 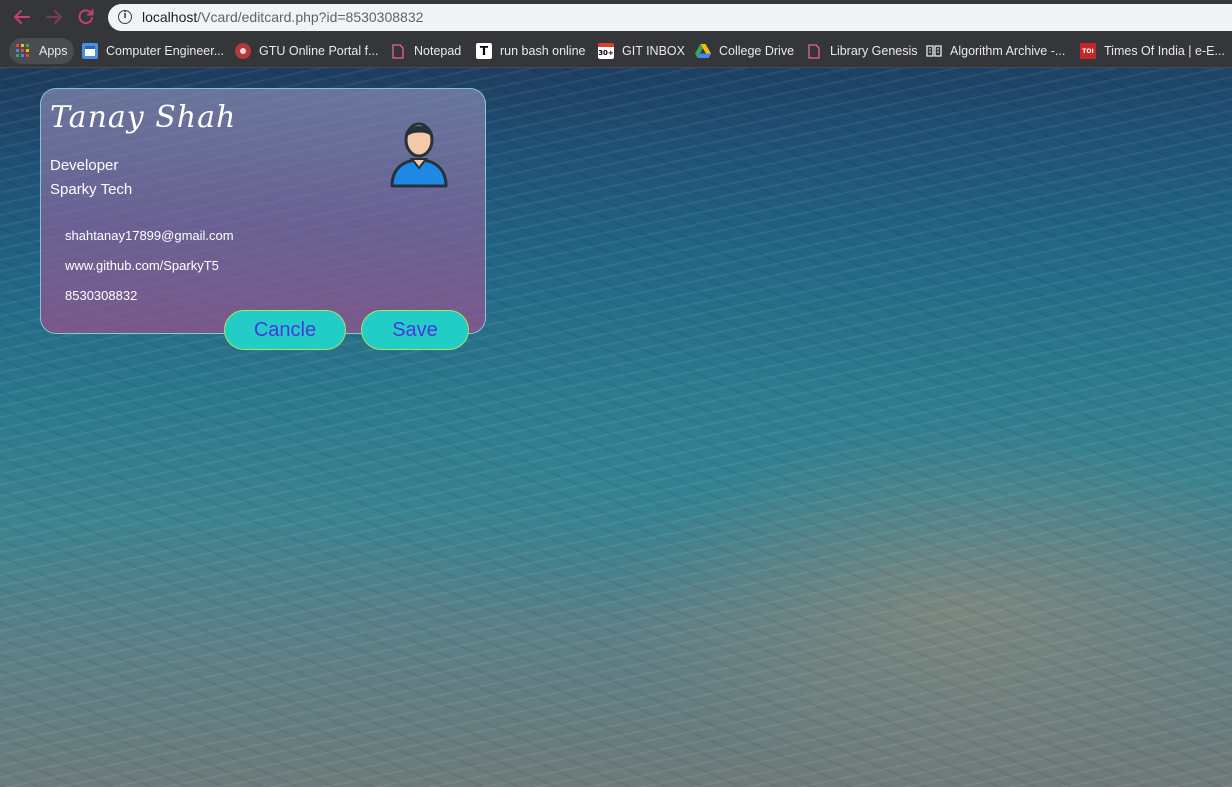 I want to click on arrow-left-icon, so click(x=22, y=17).